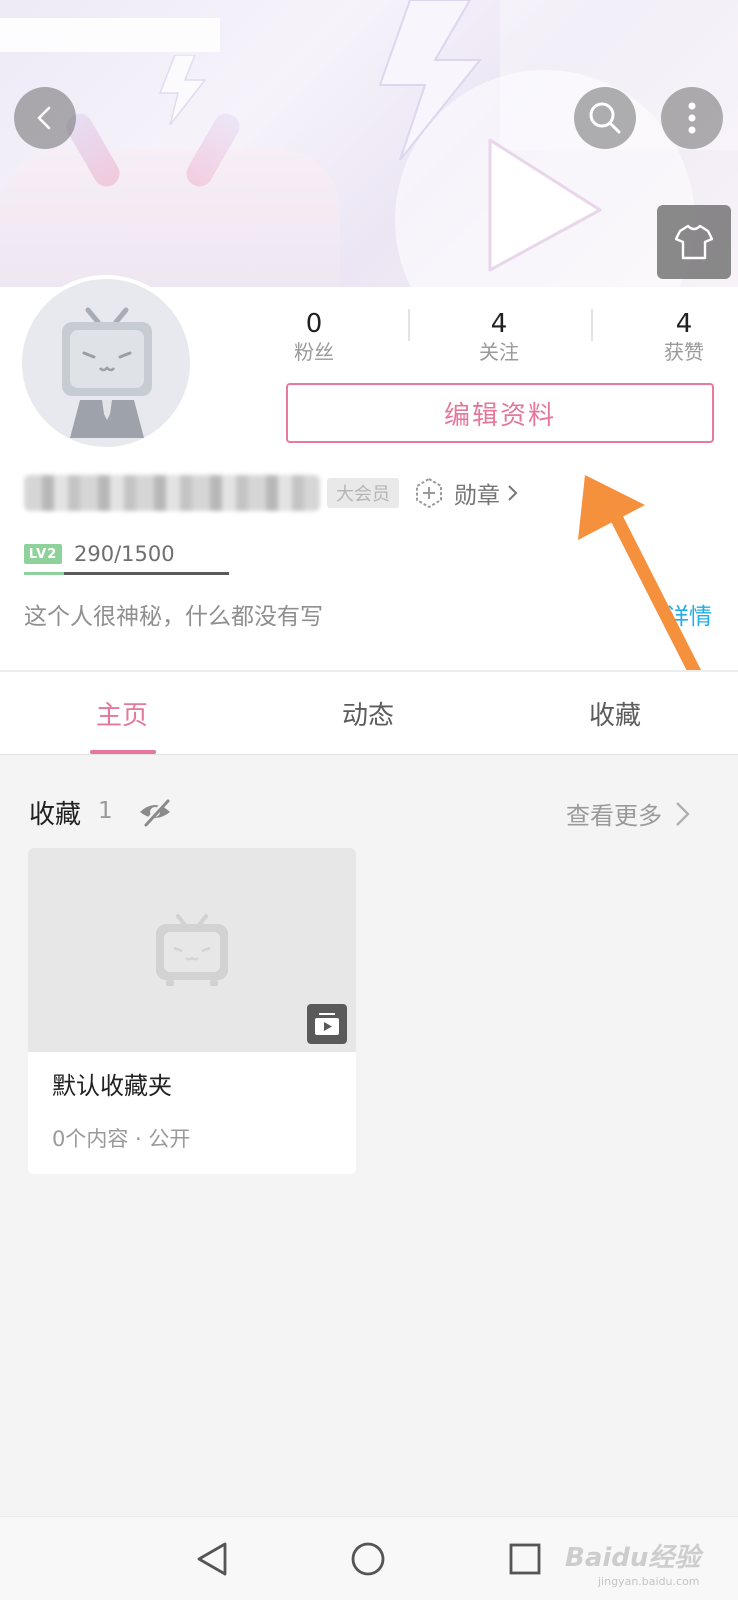  Describe the element at coordinates (649, 1581) in the screenshot. I see `watermark-url: jingyan.baidu.com` at that location.